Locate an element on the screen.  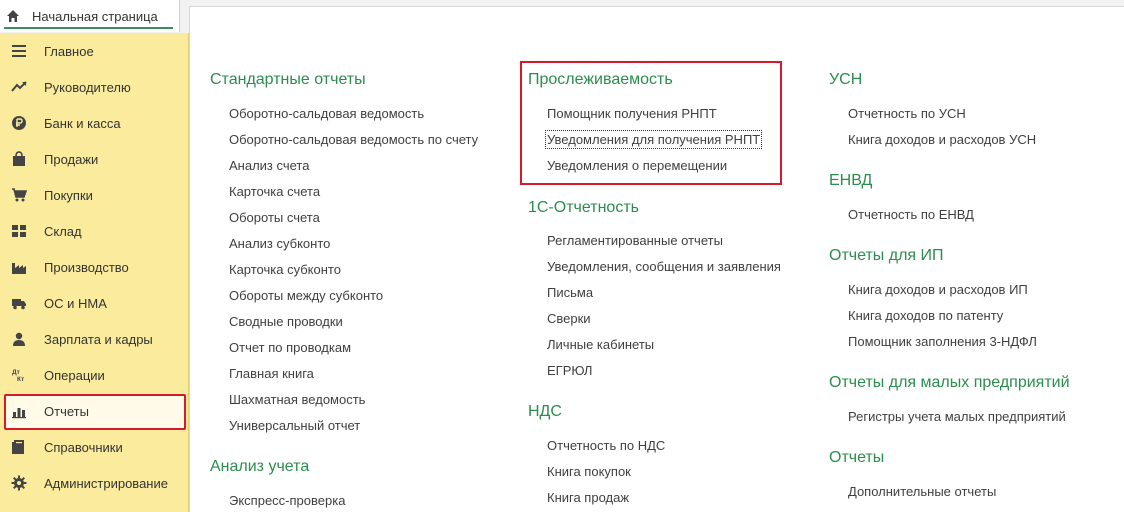
svg-text: Дт is located at coordinates (16, 372).